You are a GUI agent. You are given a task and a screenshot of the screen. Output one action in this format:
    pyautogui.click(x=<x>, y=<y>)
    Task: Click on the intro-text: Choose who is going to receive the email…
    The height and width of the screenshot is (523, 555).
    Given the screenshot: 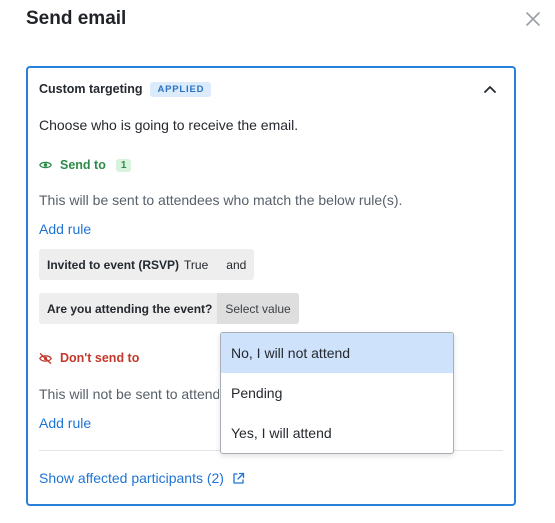 What is the action you would take?
    pyautogui.click(x=169, y=125)
    